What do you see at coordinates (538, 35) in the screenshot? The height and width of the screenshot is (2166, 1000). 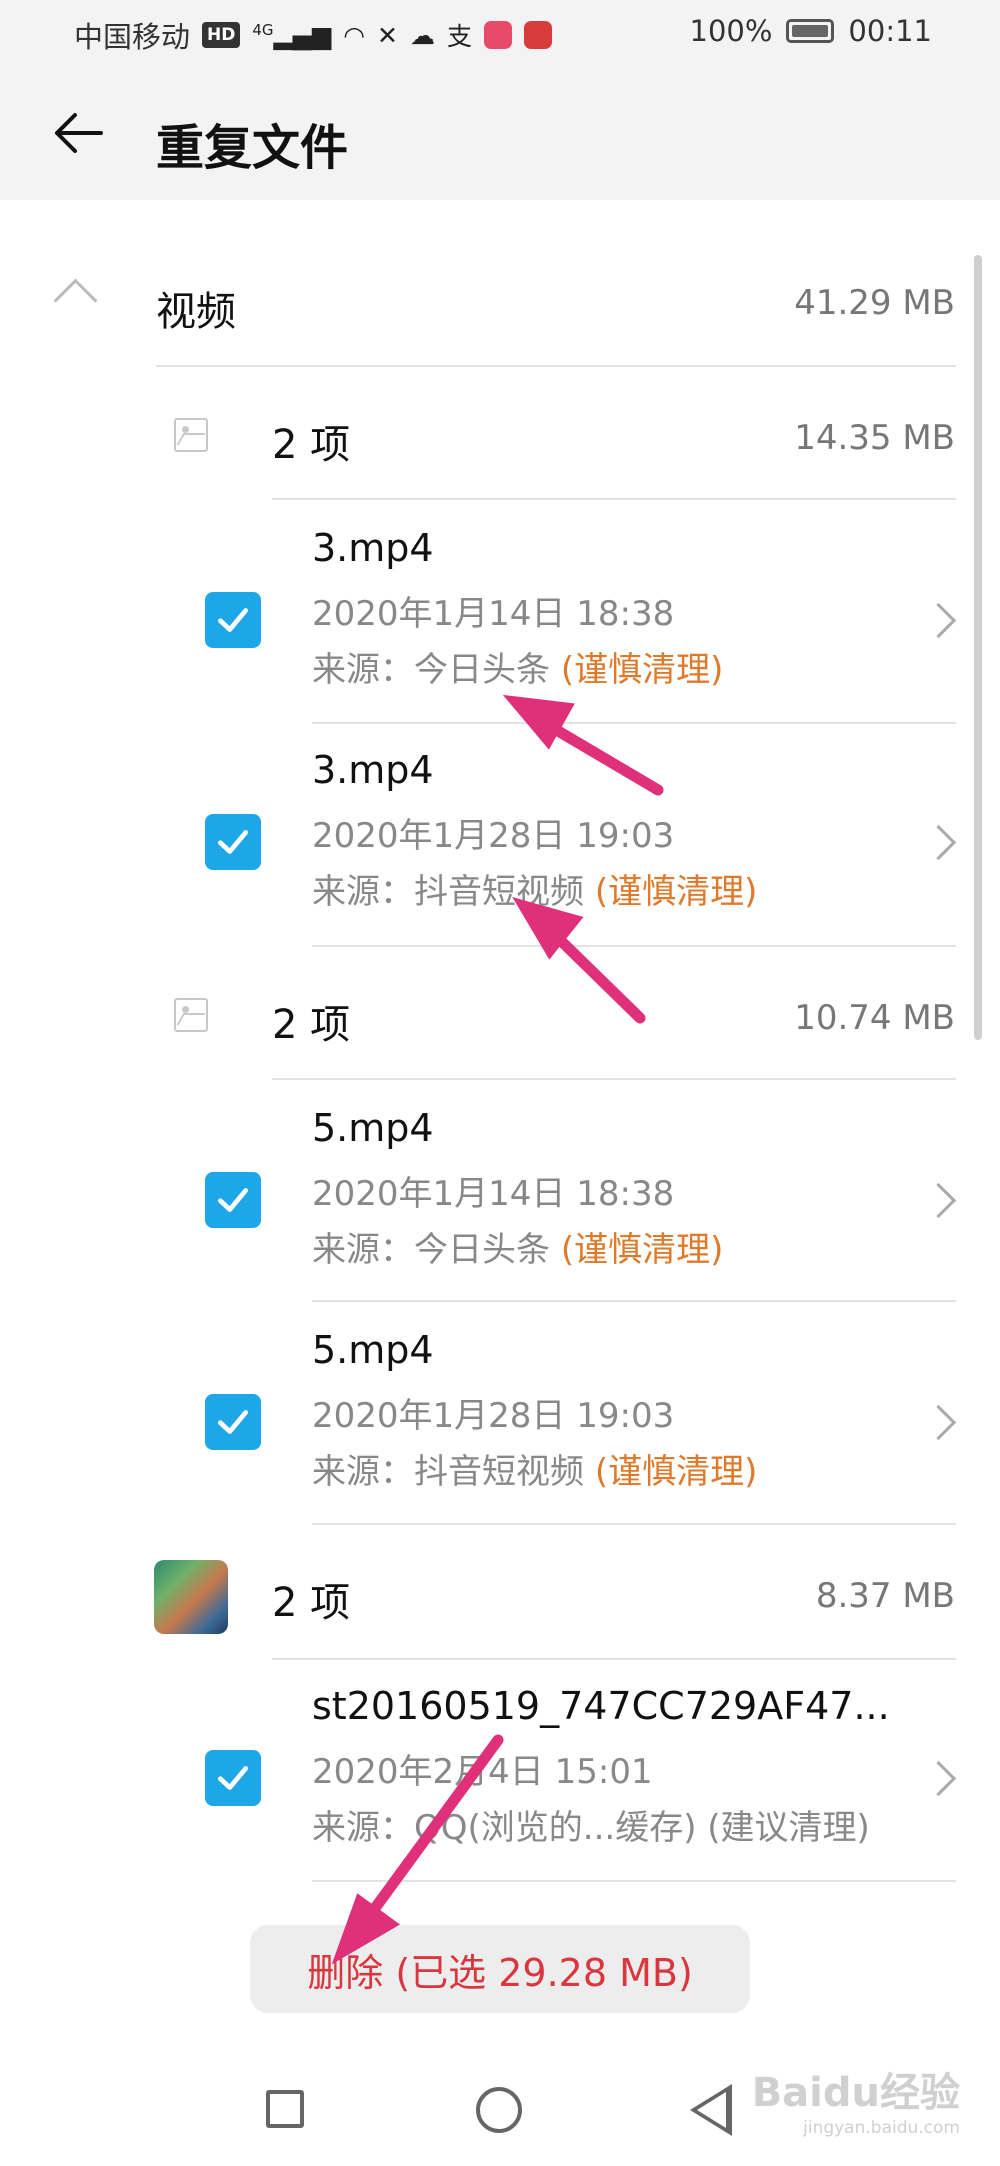 I see `reader-app-icon` at bounding box center [538, 35].